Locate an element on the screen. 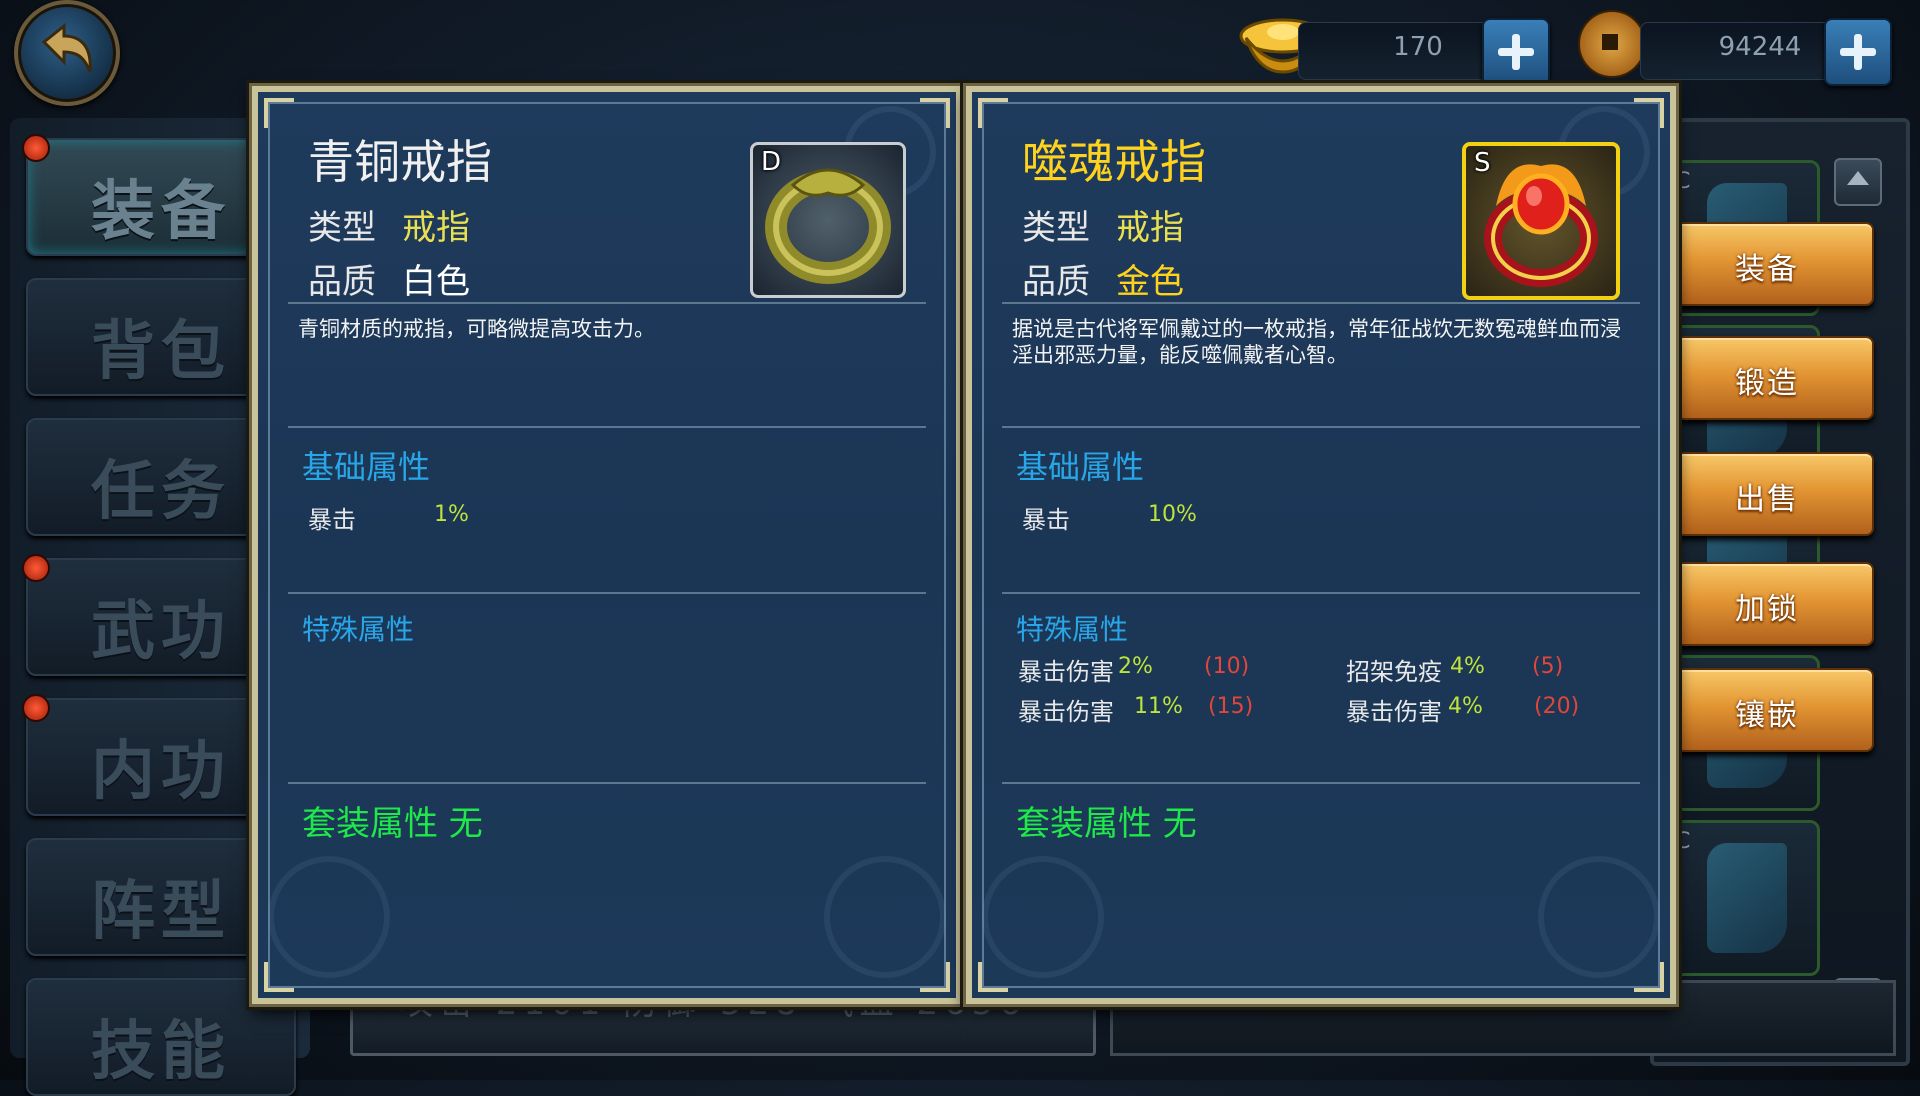 The height and width of the screenshot is (1096, 1920). add-coin-button is located at coordinates (1858, 52).